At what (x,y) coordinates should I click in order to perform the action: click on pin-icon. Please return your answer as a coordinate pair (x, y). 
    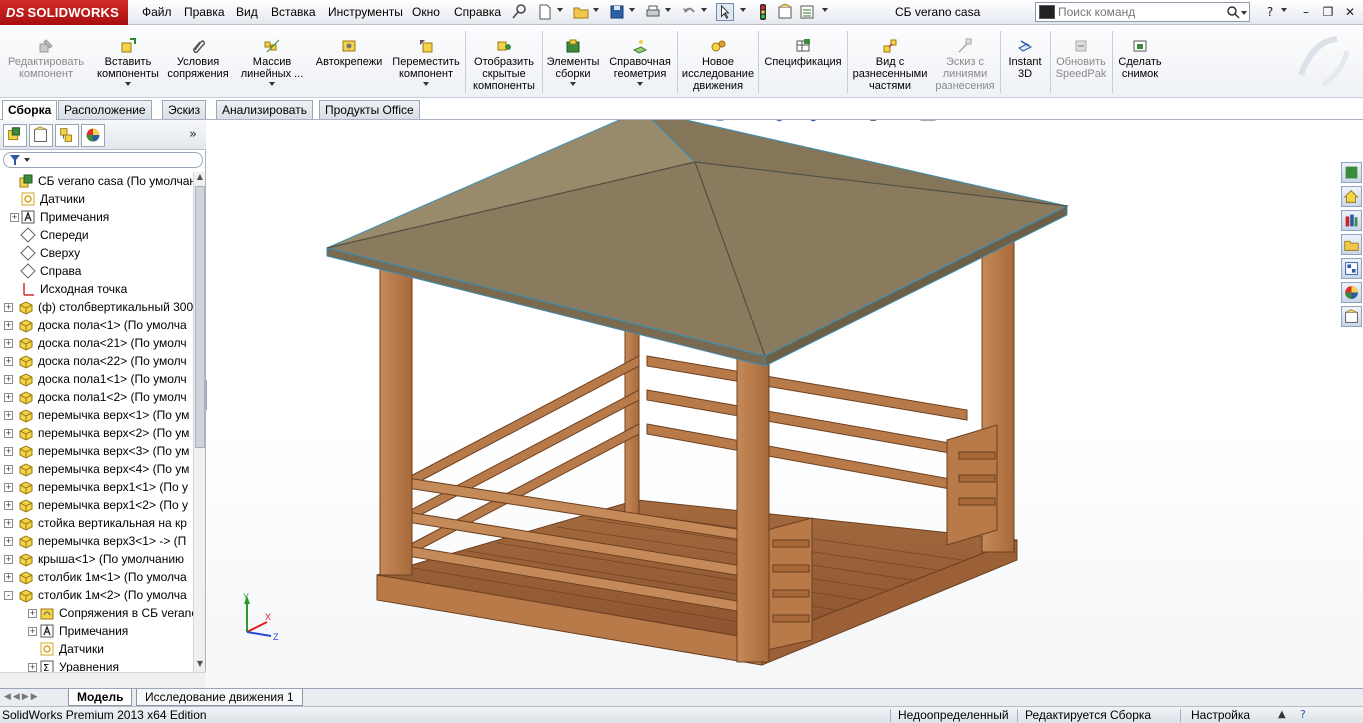
    Looking at the image, I should click on (519, 12).